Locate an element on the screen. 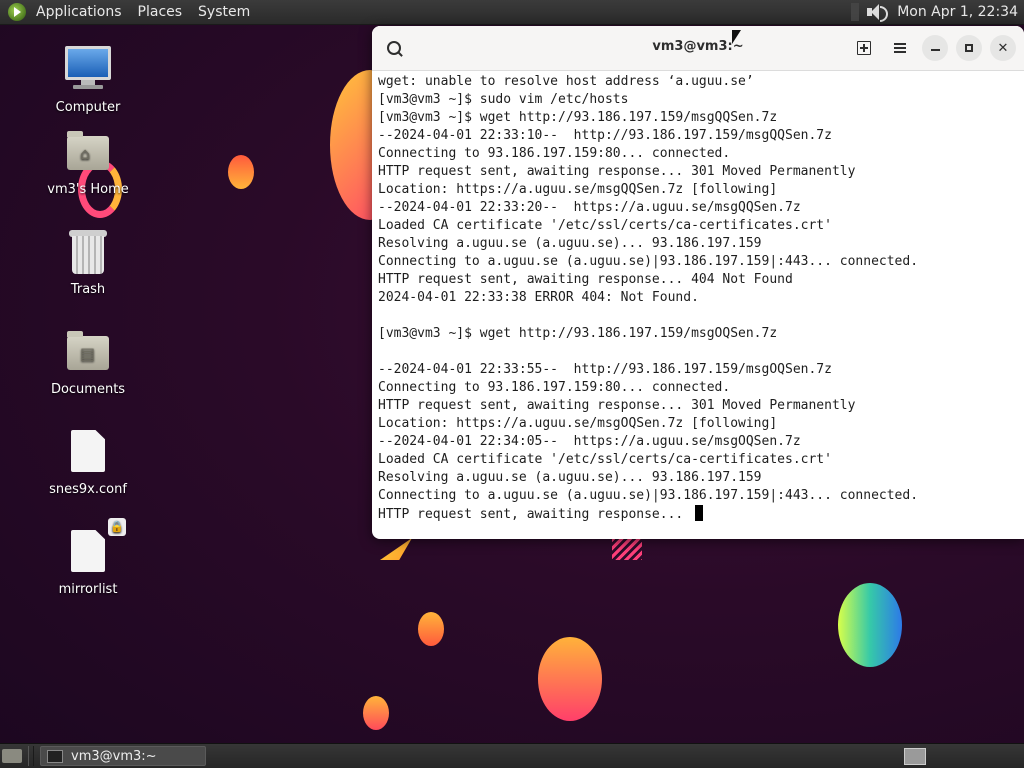 The image size is (1024, 768). maximize-button is located at coordinates (969, 48).